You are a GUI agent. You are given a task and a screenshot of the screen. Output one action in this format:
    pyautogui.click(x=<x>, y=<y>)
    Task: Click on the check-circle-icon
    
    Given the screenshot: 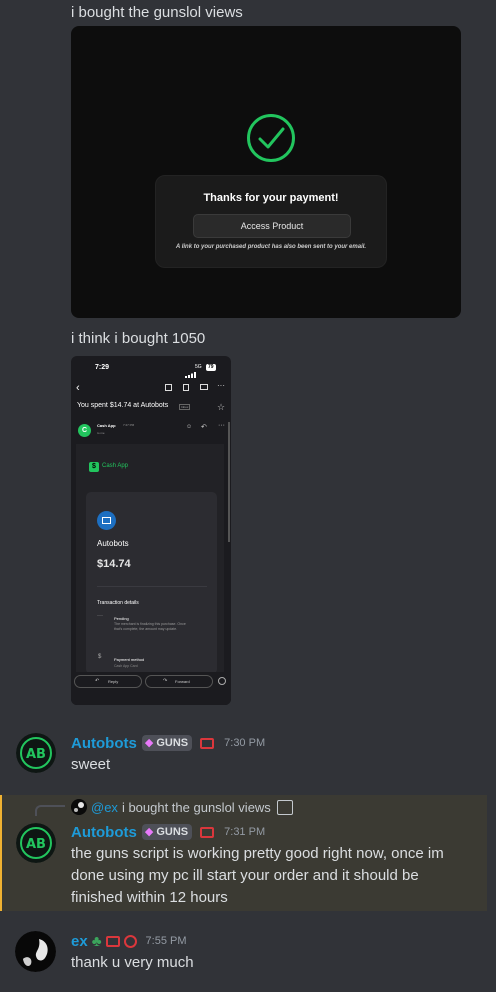 What is the action you would take?
    pyautogui.click(x=271, y=138)
    